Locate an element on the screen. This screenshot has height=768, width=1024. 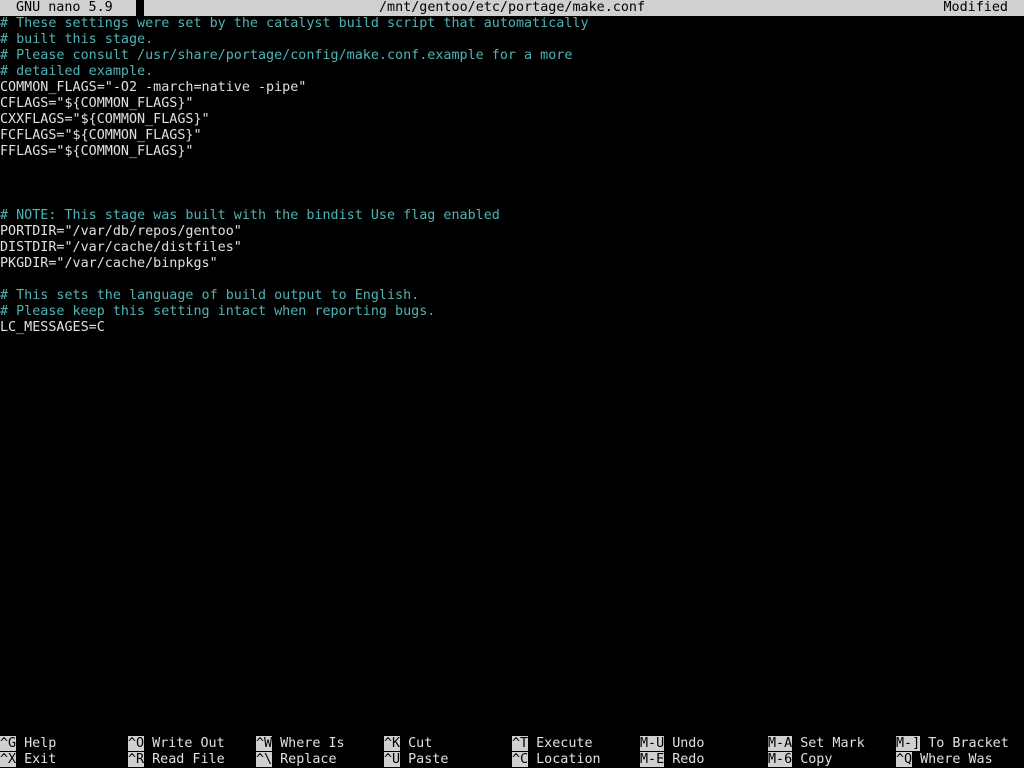
shortcut-write-out: ^O Write Out is located at coordinates (176, 744).